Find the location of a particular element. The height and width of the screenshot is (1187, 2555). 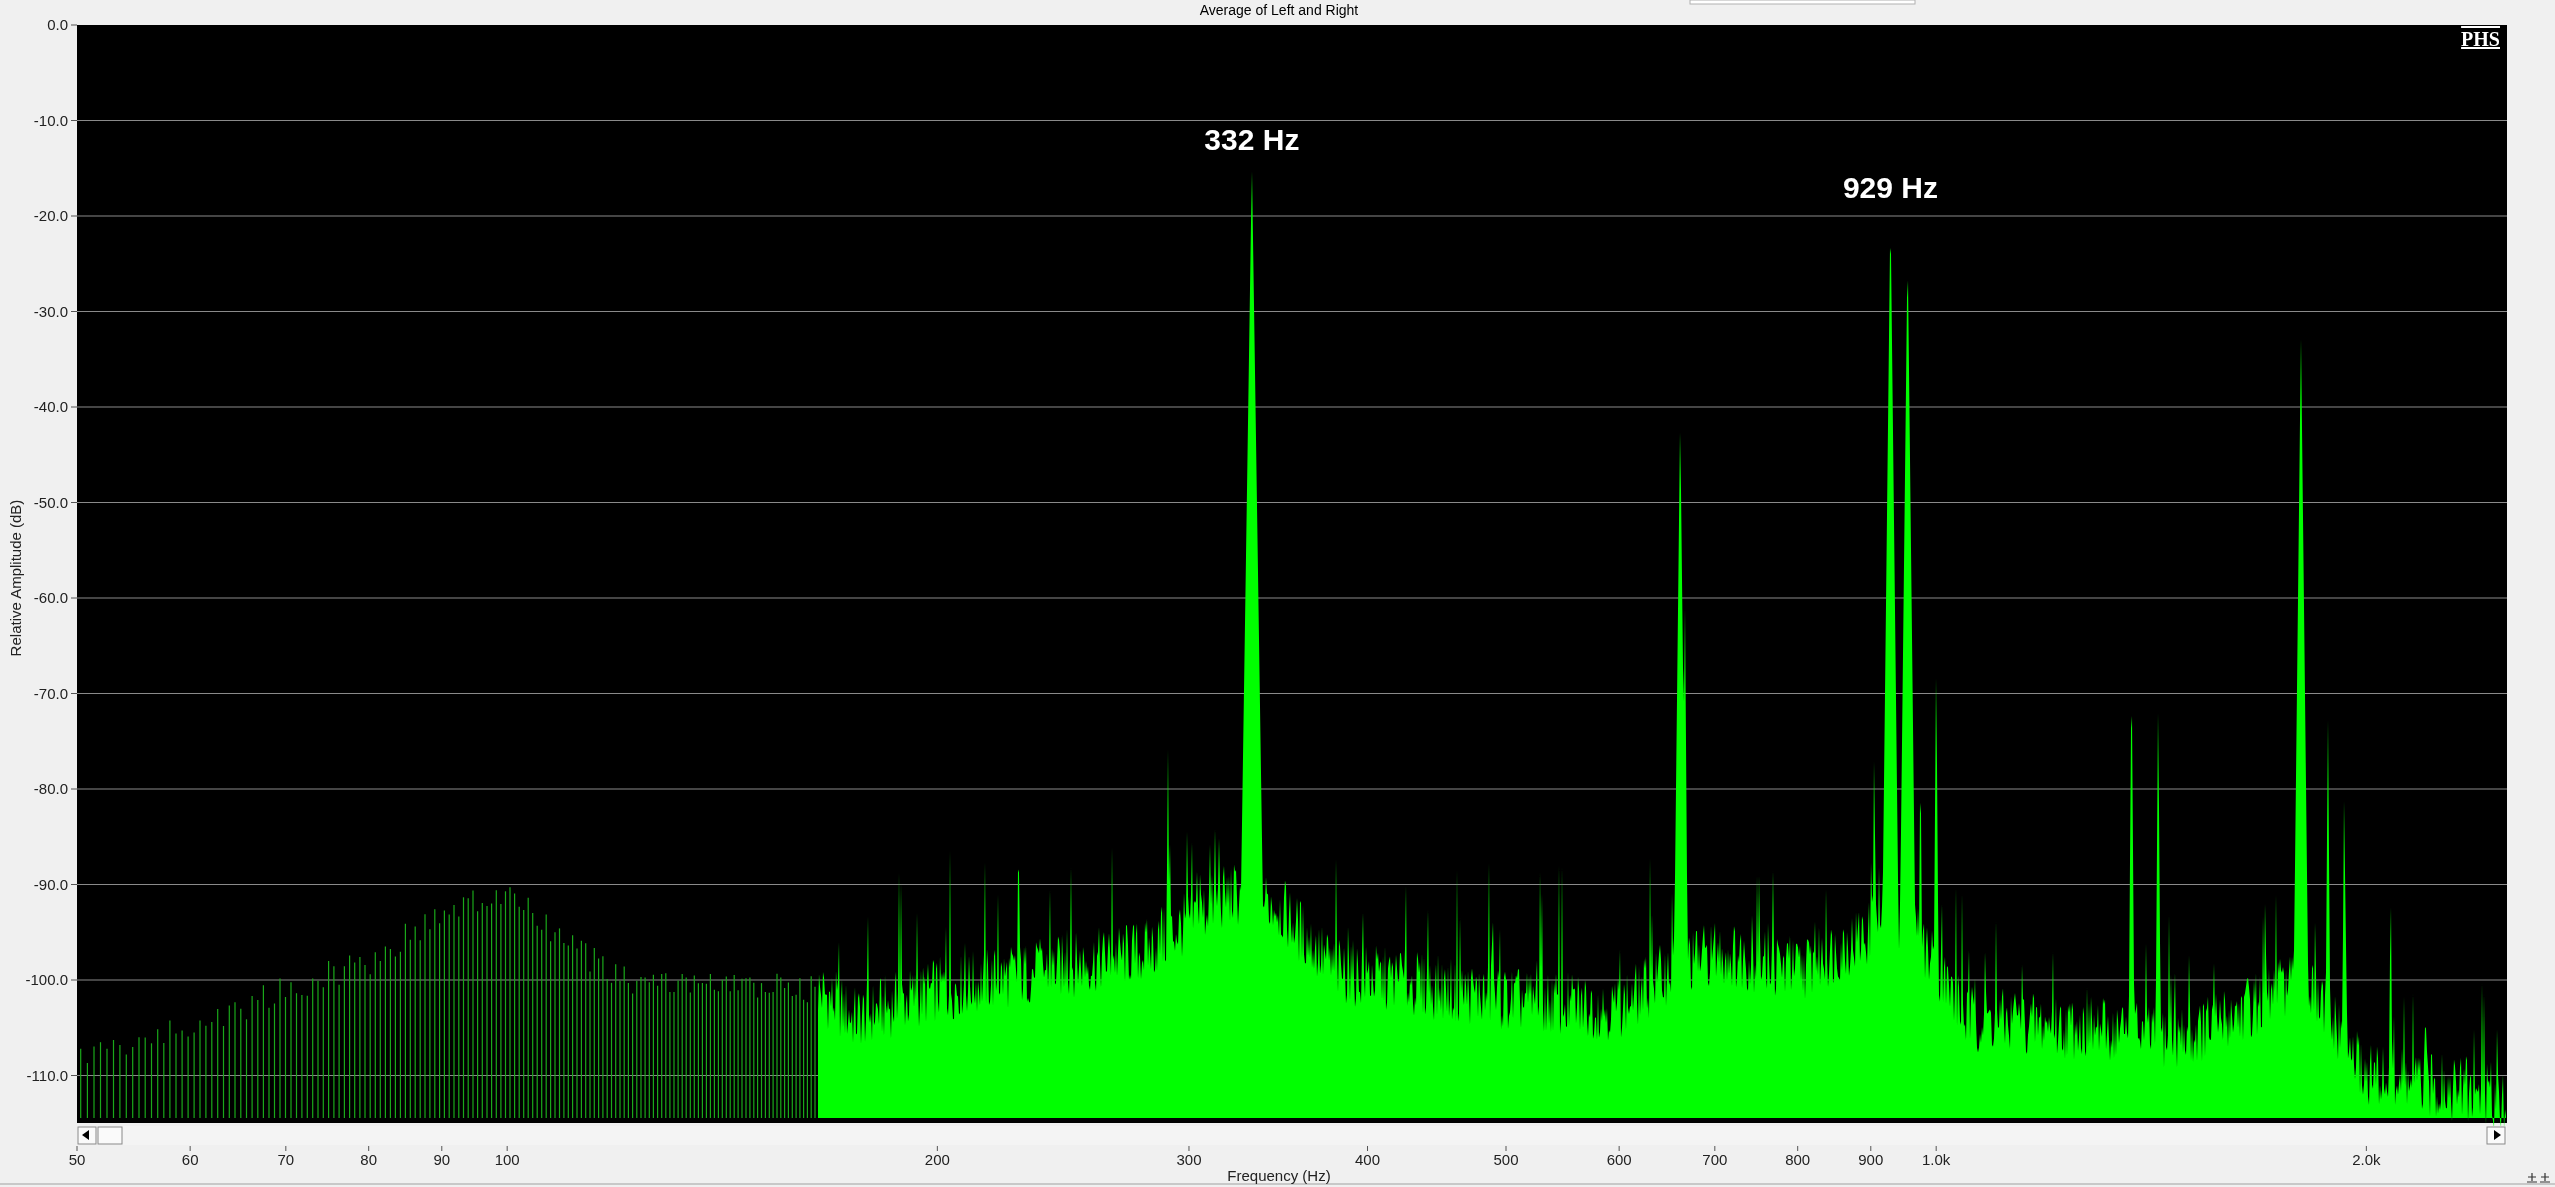

axis-tick-label: 700 is located at coordinates (1715, 1159).